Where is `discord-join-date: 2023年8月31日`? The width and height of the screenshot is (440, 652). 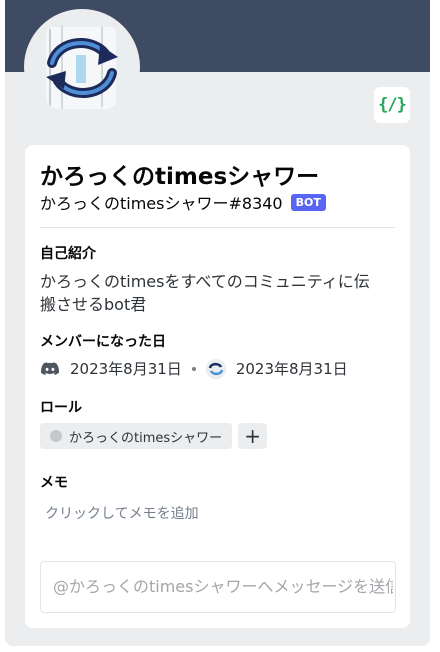
discord-join-date: 2023年8月31日 is located at coordinates (126, 369).